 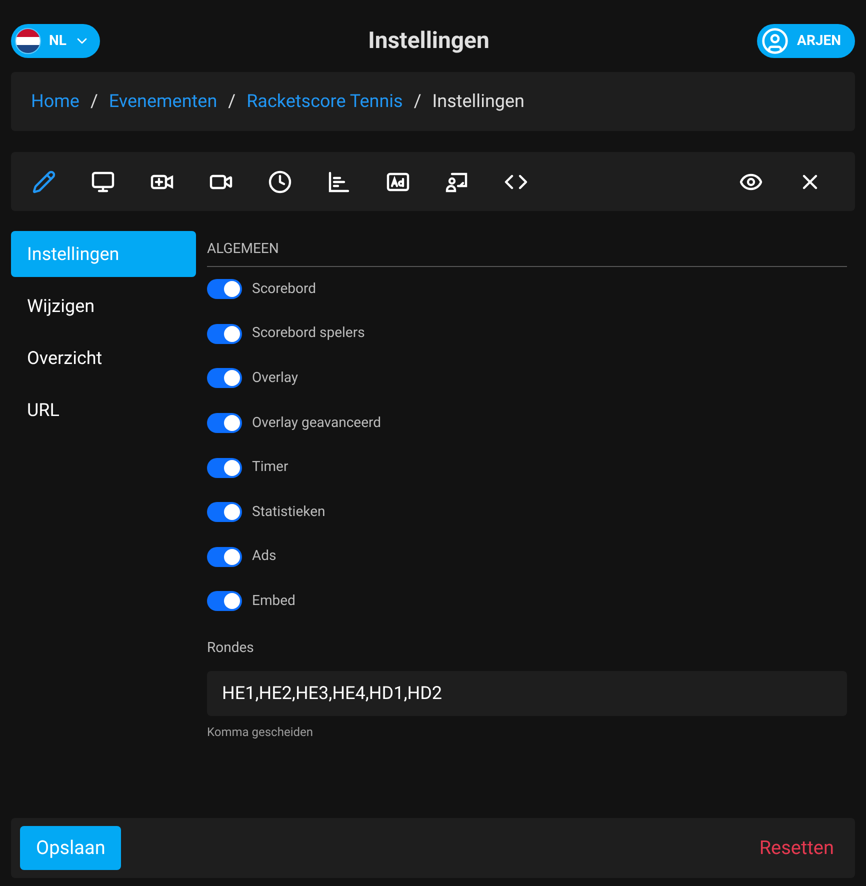 What do you see at coordinates (55, 101) in the screenshot?
I see `breadcrumb-link: Home` at bounding box center [55, 101].